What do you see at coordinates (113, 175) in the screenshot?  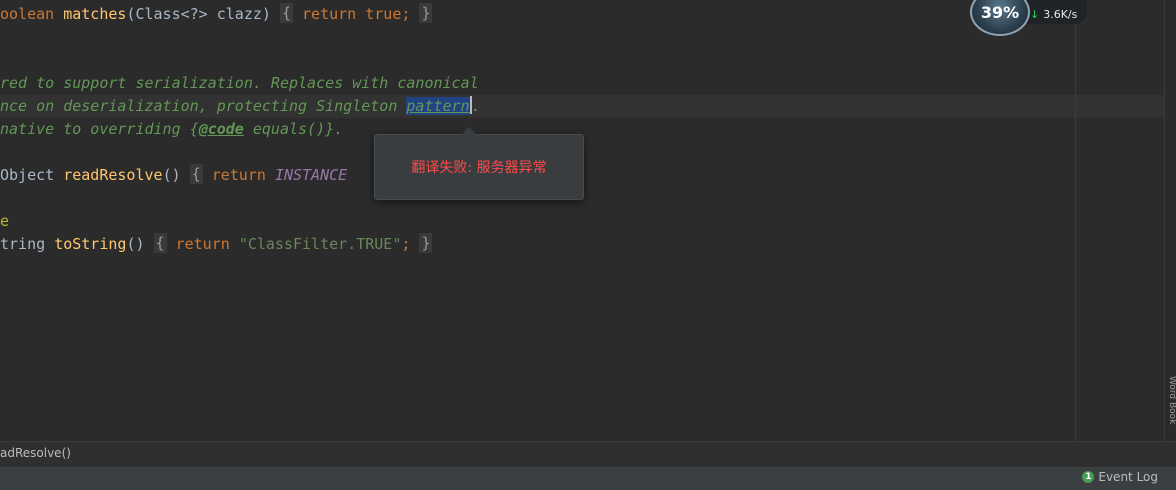 I see `method-name: readResolve` at bounding box center [113, 175].